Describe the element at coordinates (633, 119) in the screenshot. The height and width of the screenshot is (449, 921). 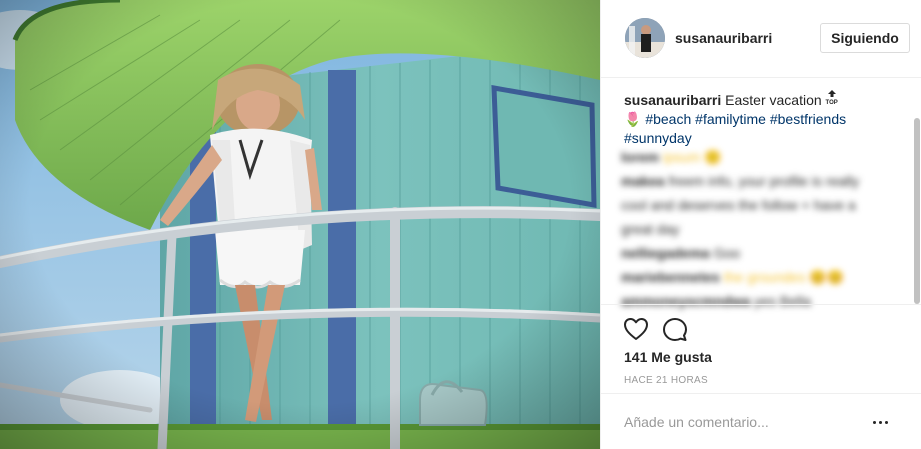
I see `tulip-emoji-icon: 🌷` at that location.